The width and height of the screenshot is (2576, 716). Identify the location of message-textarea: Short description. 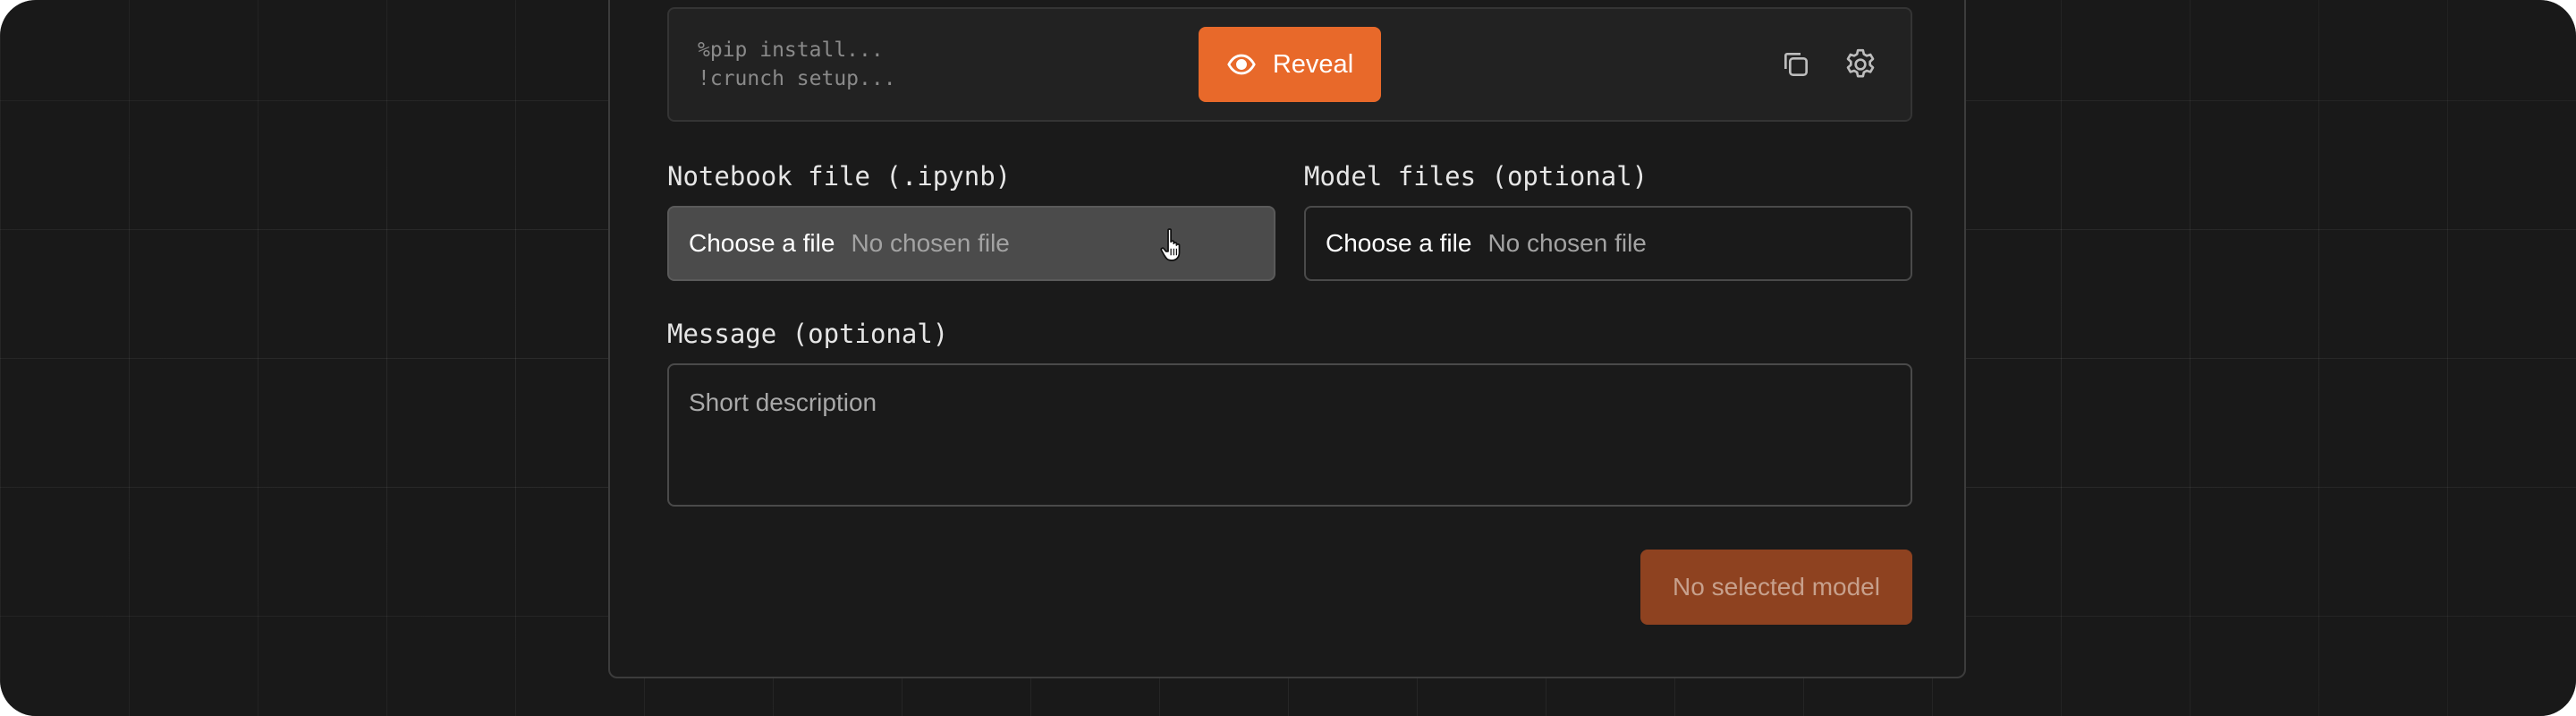
(1289, 435).